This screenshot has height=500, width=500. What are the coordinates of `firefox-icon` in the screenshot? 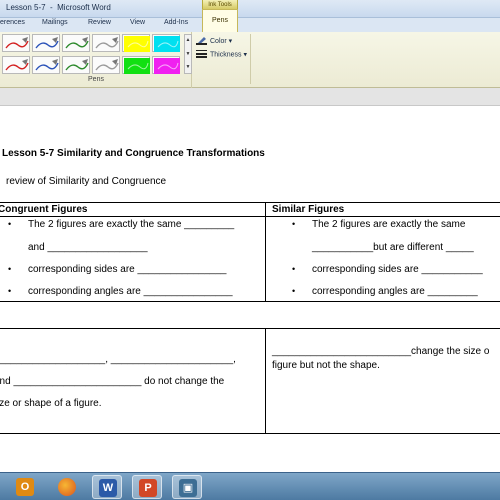 It's located at (67, 487).